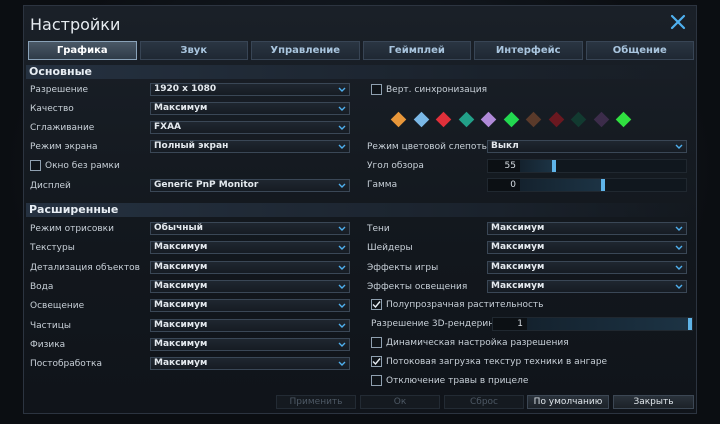 This screenshot has width=720, height=424. Describe the element at coordinates (52, 109) in the screenshot. I see `quality-label: Качество` at that location.